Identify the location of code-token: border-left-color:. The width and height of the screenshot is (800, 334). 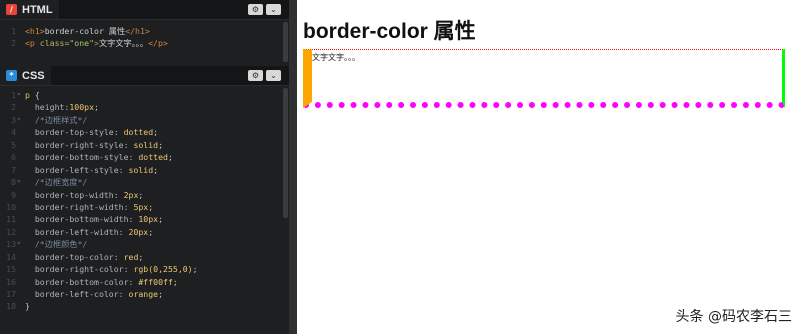
(77, 294).